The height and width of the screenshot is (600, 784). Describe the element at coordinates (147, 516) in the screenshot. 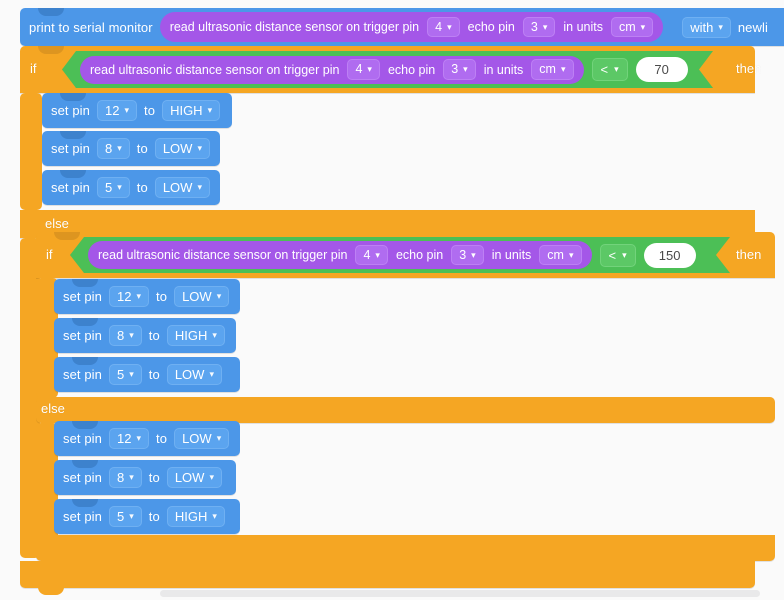

I see `set-pin-block: set pin 5 ▾ to HIGH ▾` at that location.